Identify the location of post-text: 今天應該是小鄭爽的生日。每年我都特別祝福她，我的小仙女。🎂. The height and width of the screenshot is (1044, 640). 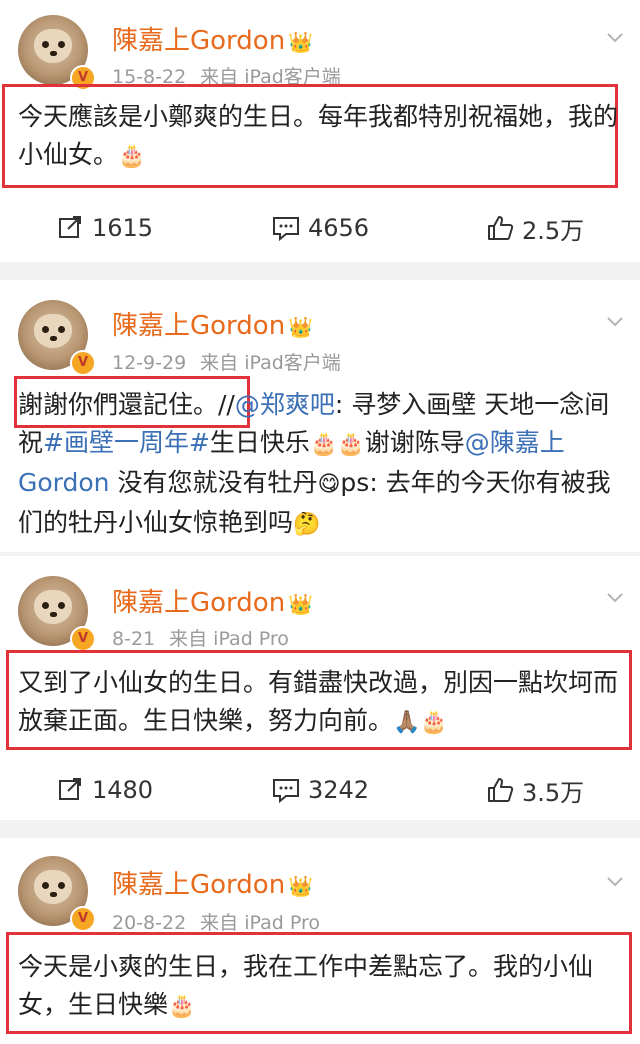
(318, 135).